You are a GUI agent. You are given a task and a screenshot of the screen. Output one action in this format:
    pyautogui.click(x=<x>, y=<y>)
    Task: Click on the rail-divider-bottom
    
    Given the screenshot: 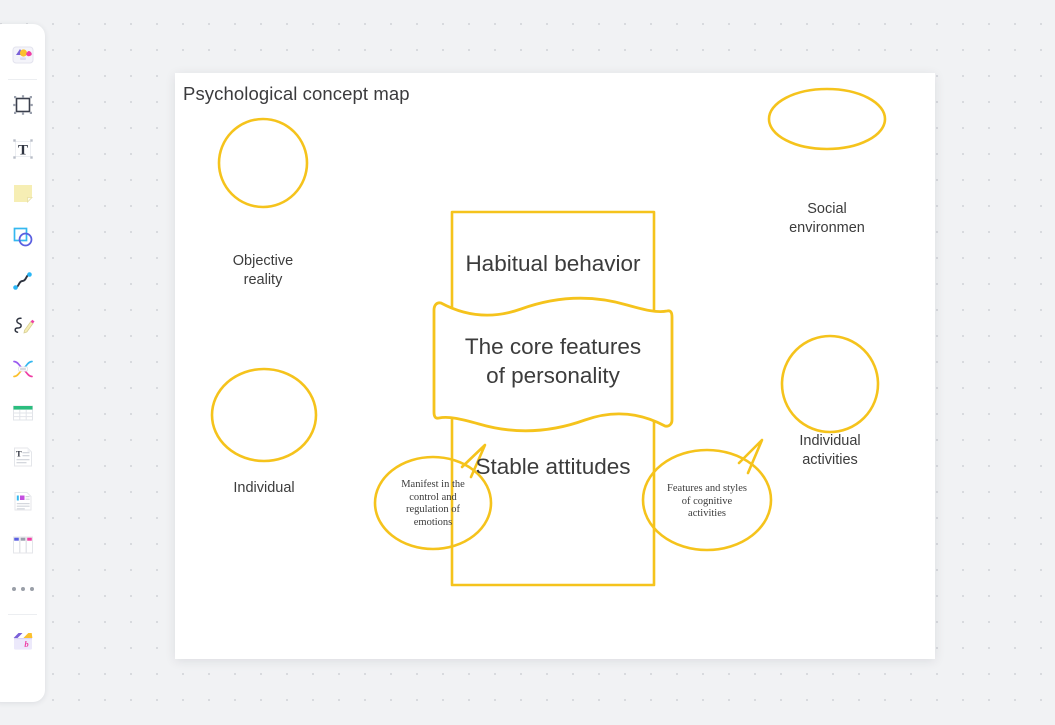 What is the action you would take?
    pyautogui.click(x=22, y=614)
    